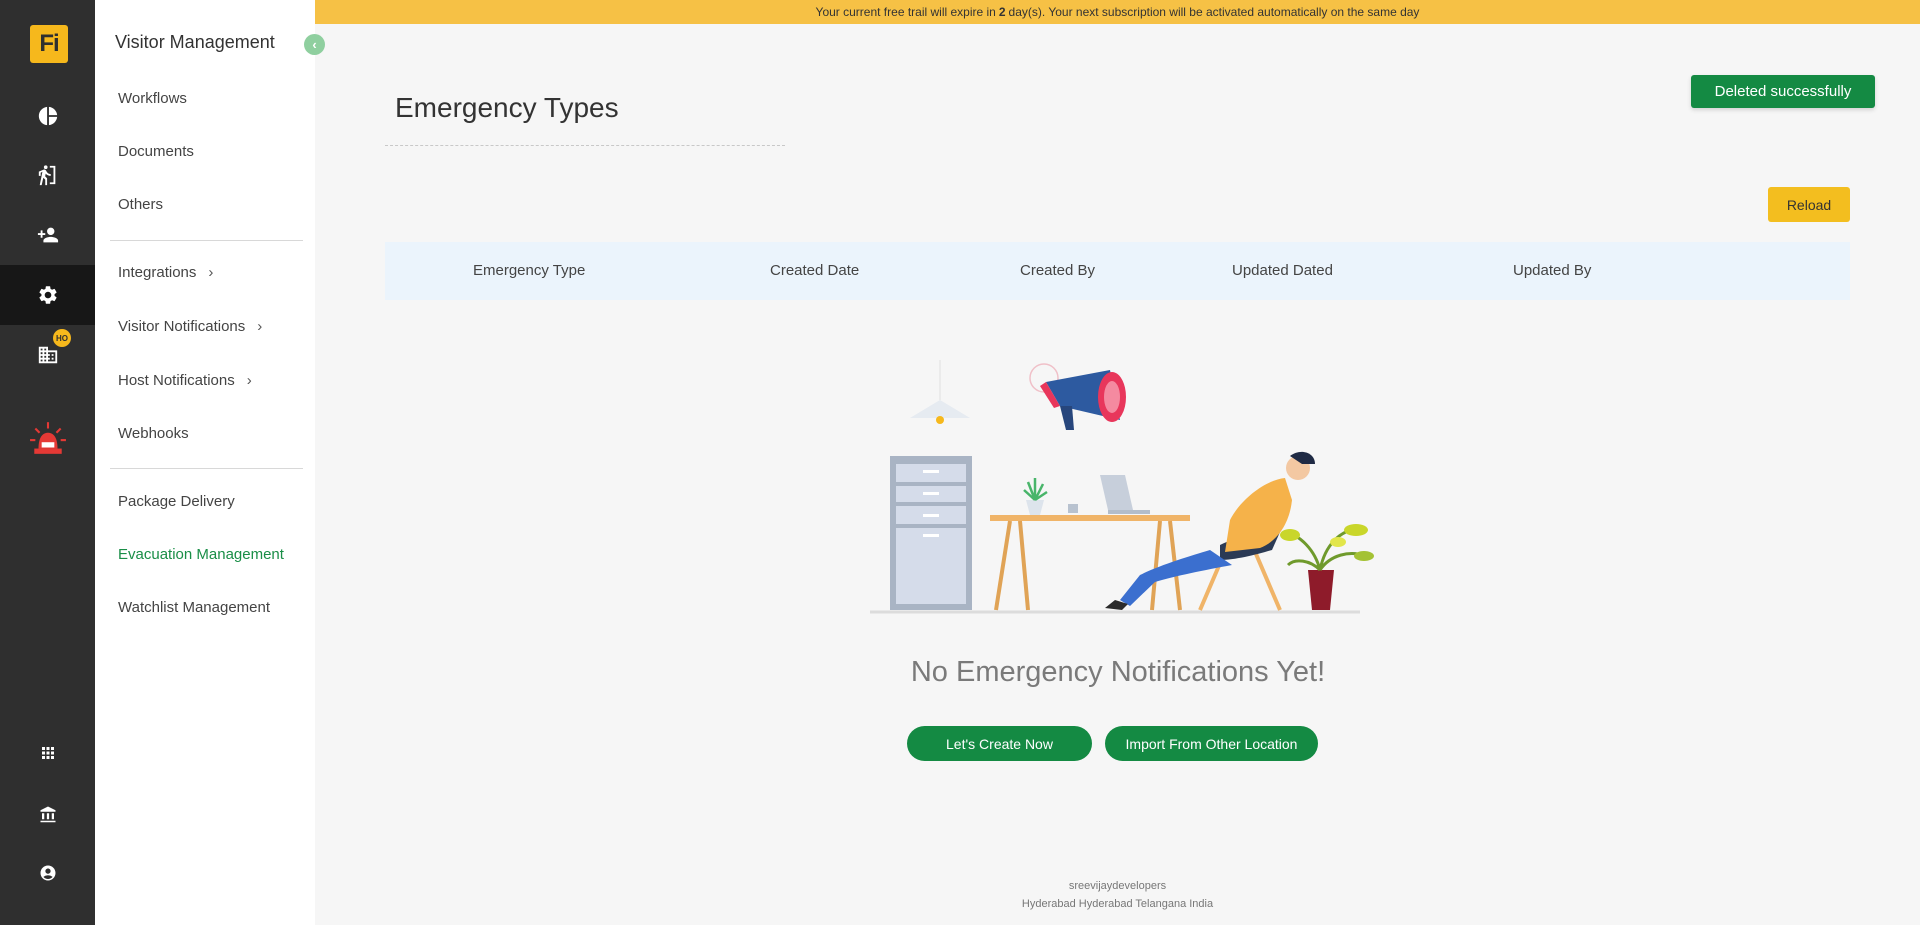  I want to click on sidebar-item-visitor-notifications: Visitor Notifications ›, so click(190, 326).